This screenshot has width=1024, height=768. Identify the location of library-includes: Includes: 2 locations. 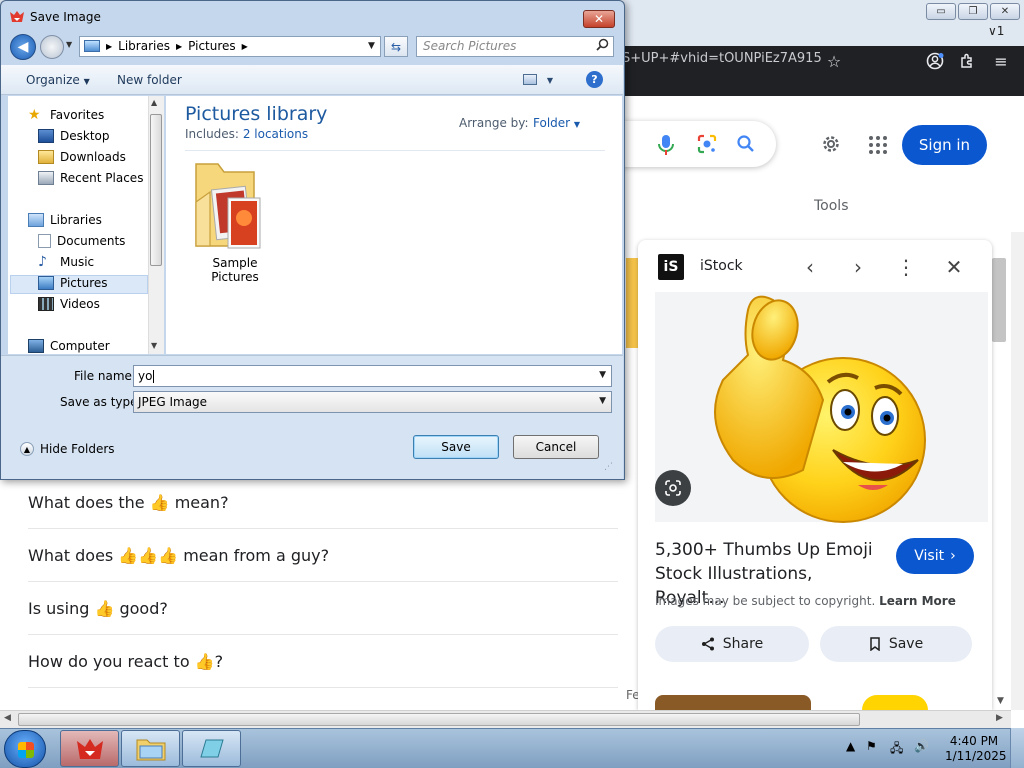
(247, 134).